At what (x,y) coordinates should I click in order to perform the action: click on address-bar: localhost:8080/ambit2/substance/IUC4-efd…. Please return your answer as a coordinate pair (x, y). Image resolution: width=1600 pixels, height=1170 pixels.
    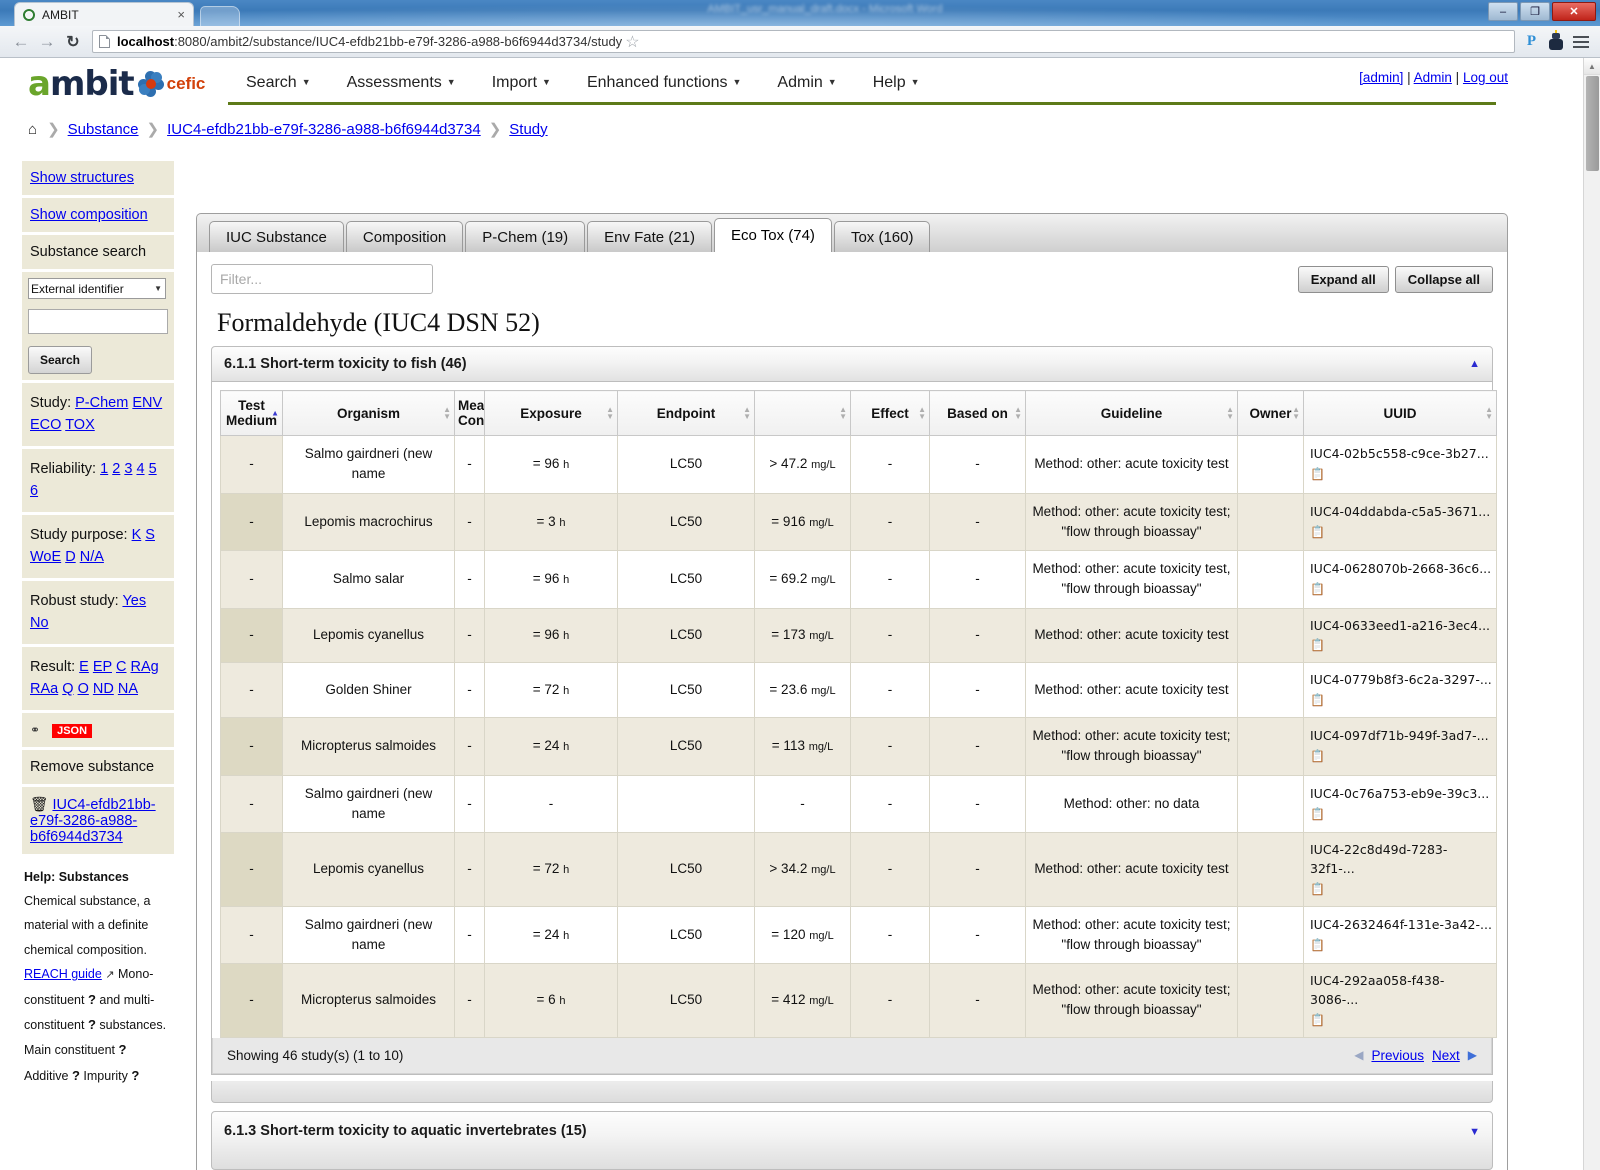
    Looking at the image, I should click on (803, 41).